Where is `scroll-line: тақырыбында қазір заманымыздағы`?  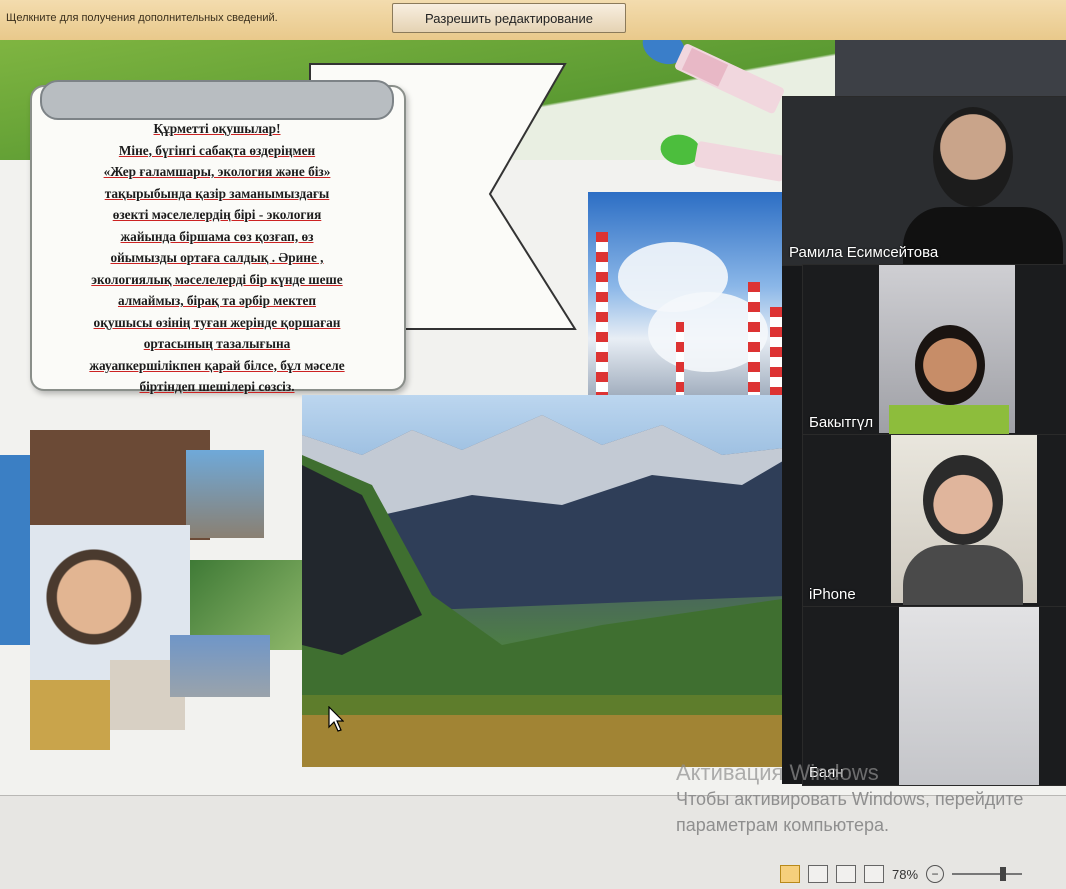
scroll-line: тақырыбында қазір заманымыздағы is located at coordinates (217, 193).